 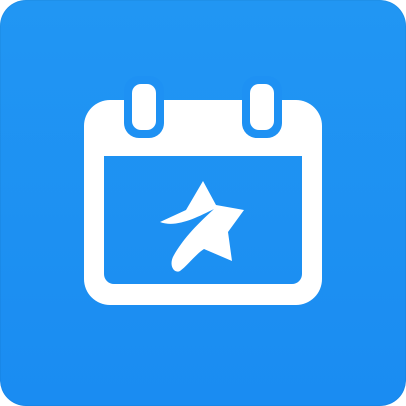 I want to click on star-icon, so click(x=202, y=226).